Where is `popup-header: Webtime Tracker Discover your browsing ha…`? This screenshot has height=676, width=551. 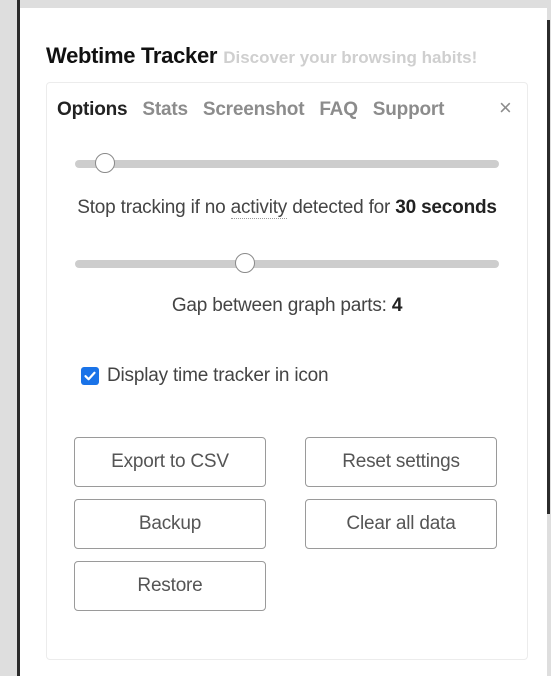 popup-header: Webtime Tracker Discover your browsing ha… is located at coordinates (261, 56).